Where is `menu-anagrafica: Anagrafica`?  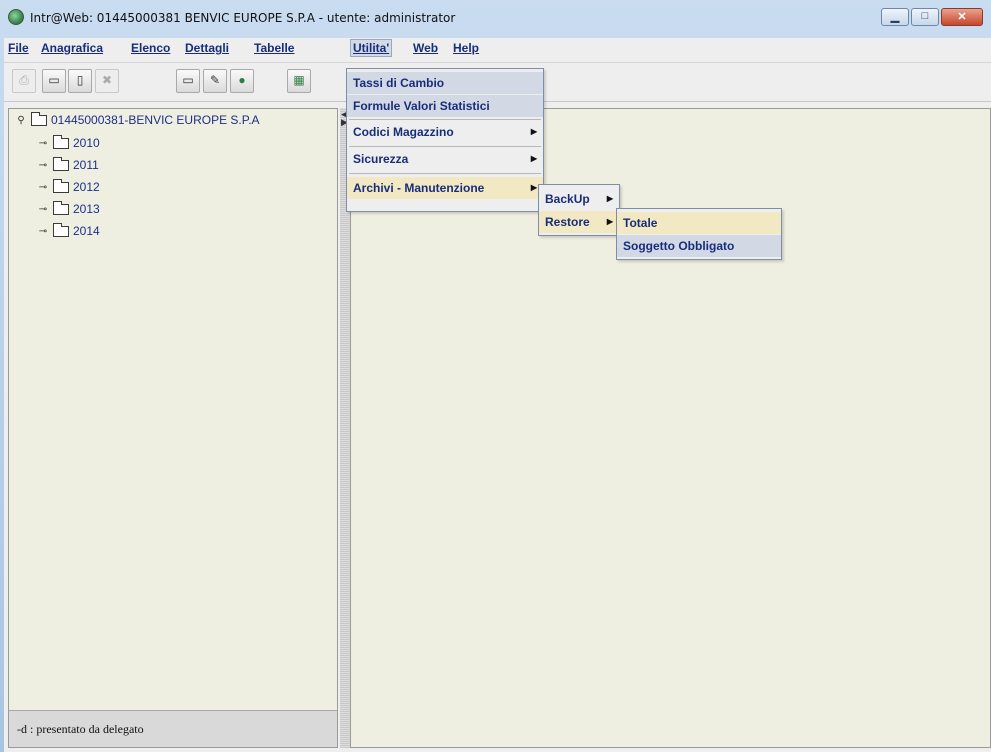 menu-anagrafica: Anagrafica is located at coordinates (72, 48).